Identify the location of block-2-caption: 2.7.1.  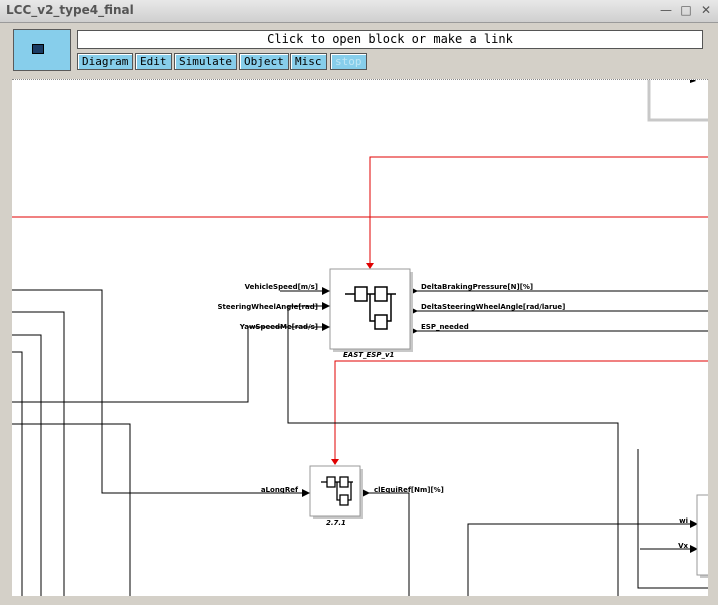
(336, 523).